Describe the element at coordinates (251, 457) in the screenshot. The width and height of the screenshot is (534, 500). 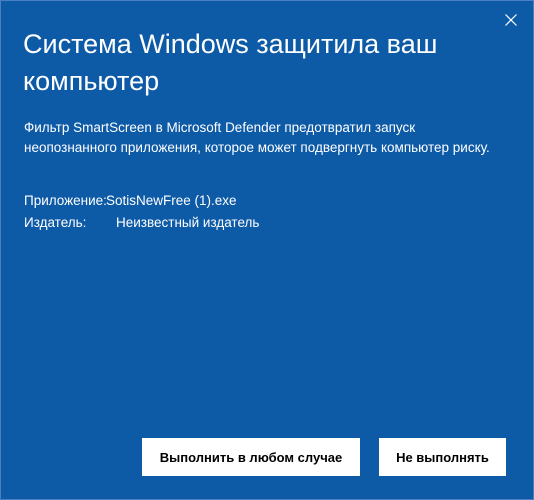
I see `run-anyway-button: Выполнить в любом случае` at that location.